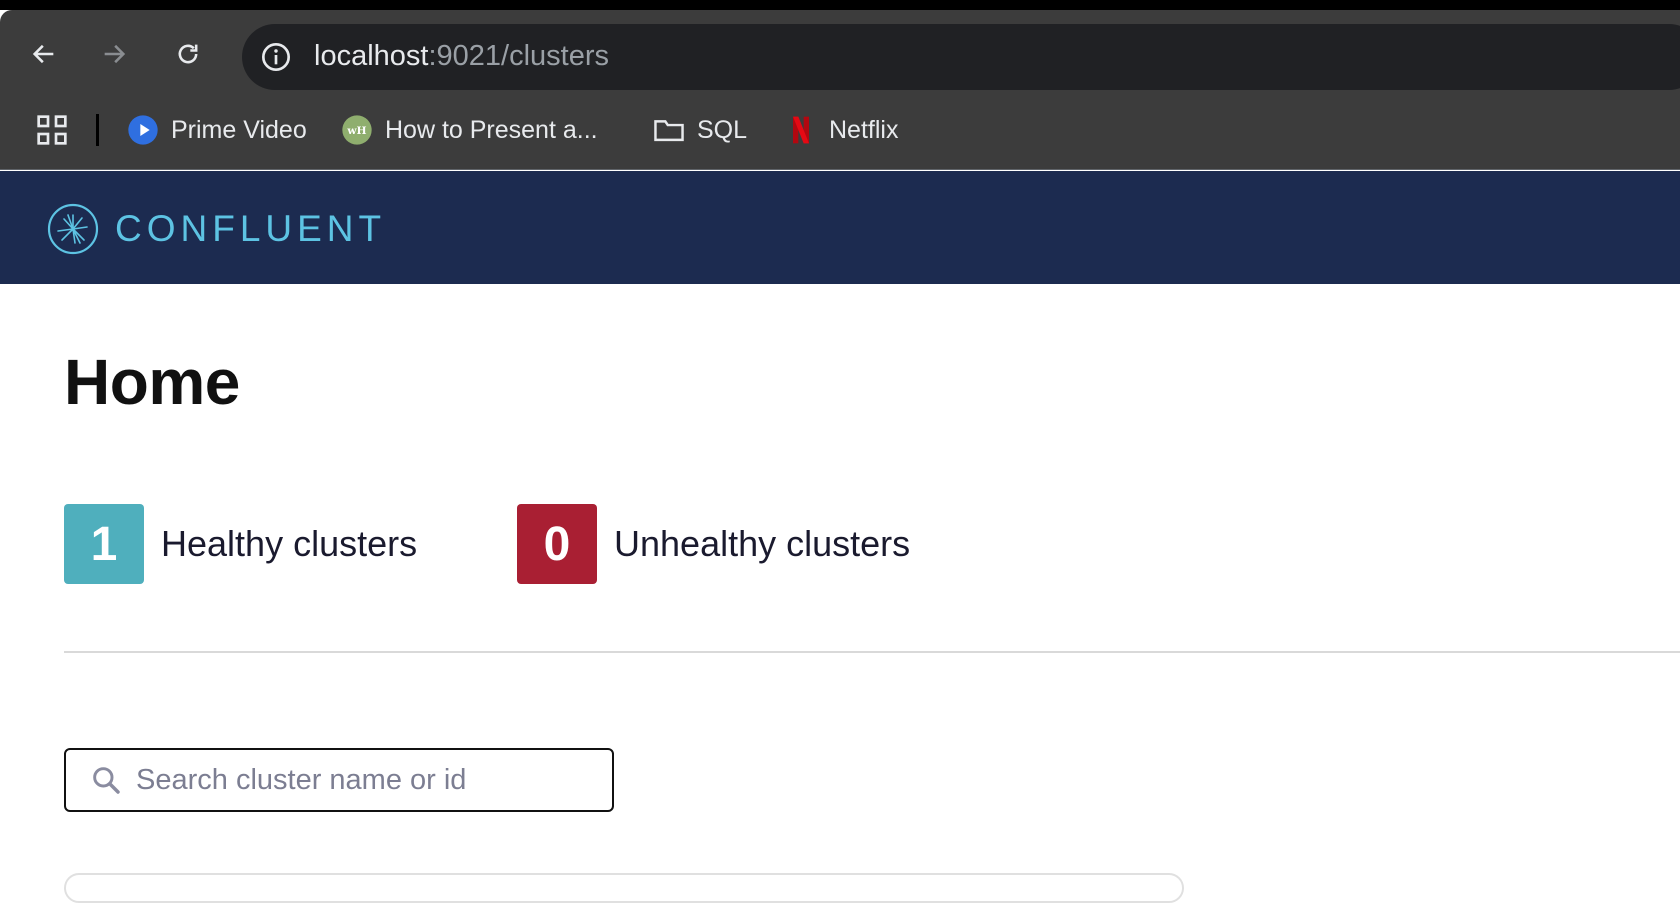  What do you see at coordinates (143, 130) in the screenshot?
I see `prime-video-icon` at bounding box center [143, 130].